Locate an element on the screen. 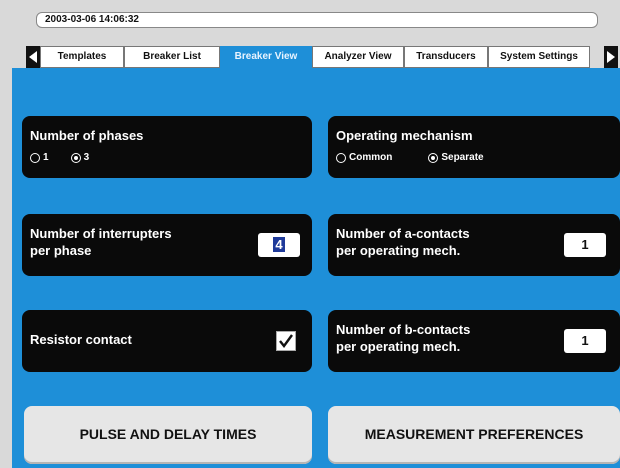  interrupters-input: 4 is located at coordinates (279, 245).